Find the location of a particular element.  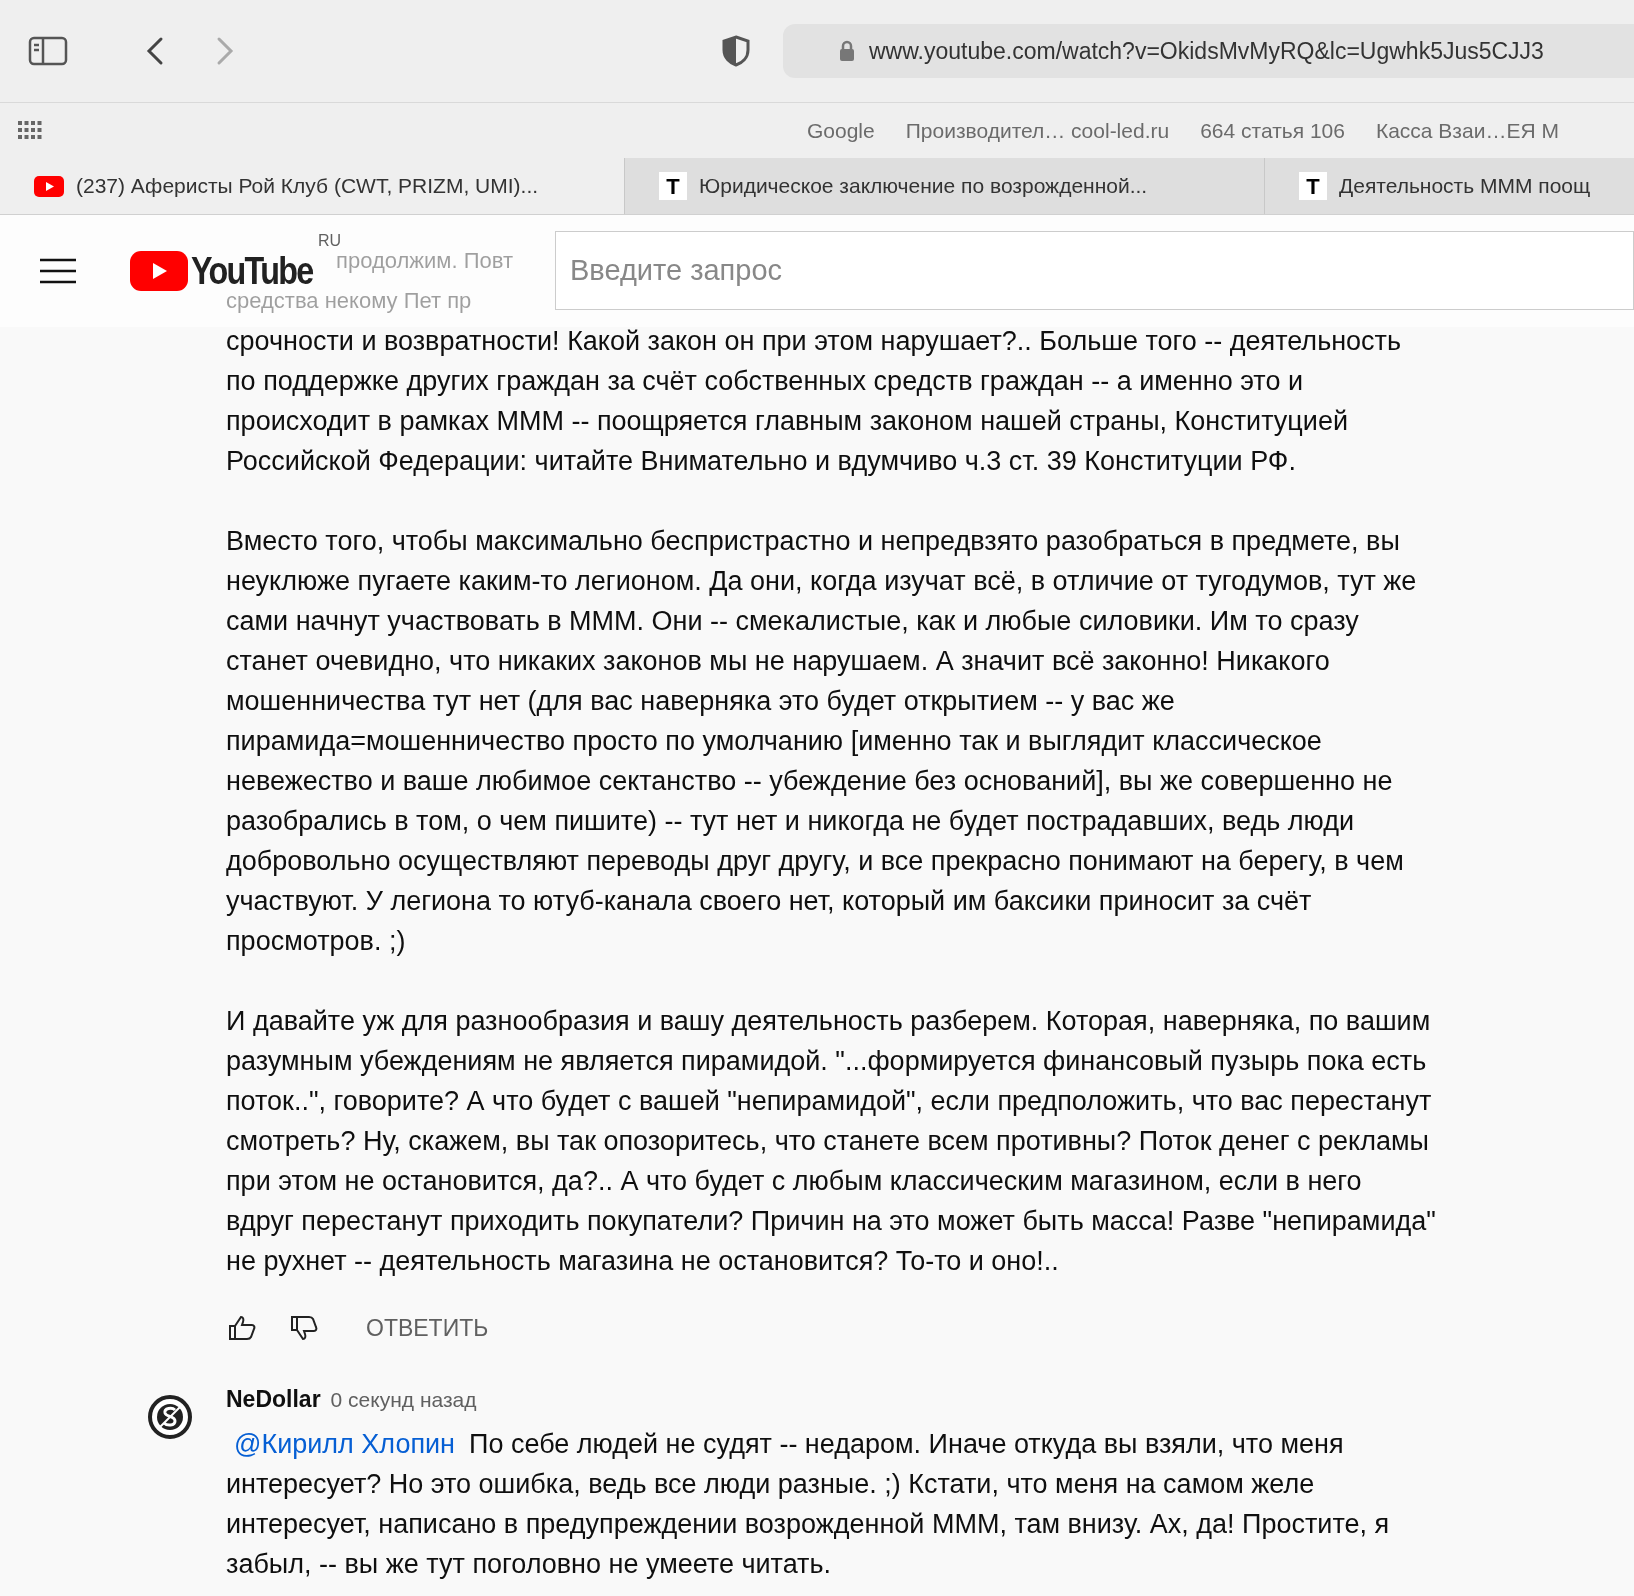

menu-icon is located at coordinates (58, 271).